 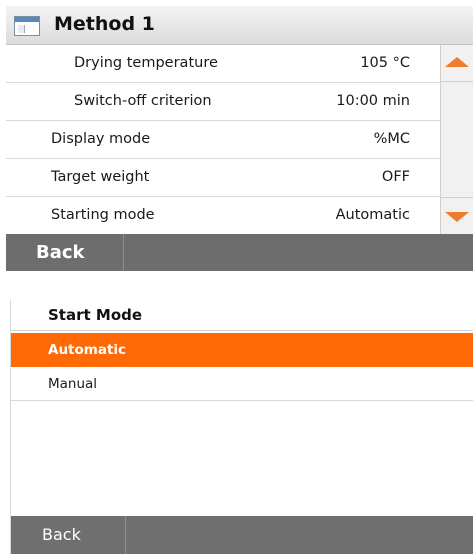 I want to click on row-label: Switch-off criterion, so click(x=143, y=101).